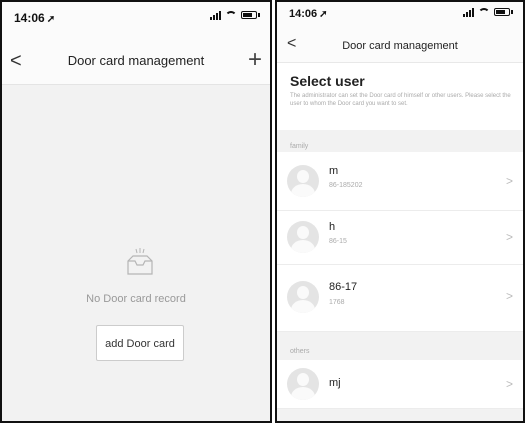 Image resolution: width=525 pixels, height=423 pixels. Describe the element at coordinates (400, 181) in the screenshot. I see `user-row: m 86-185202 >` at that location.